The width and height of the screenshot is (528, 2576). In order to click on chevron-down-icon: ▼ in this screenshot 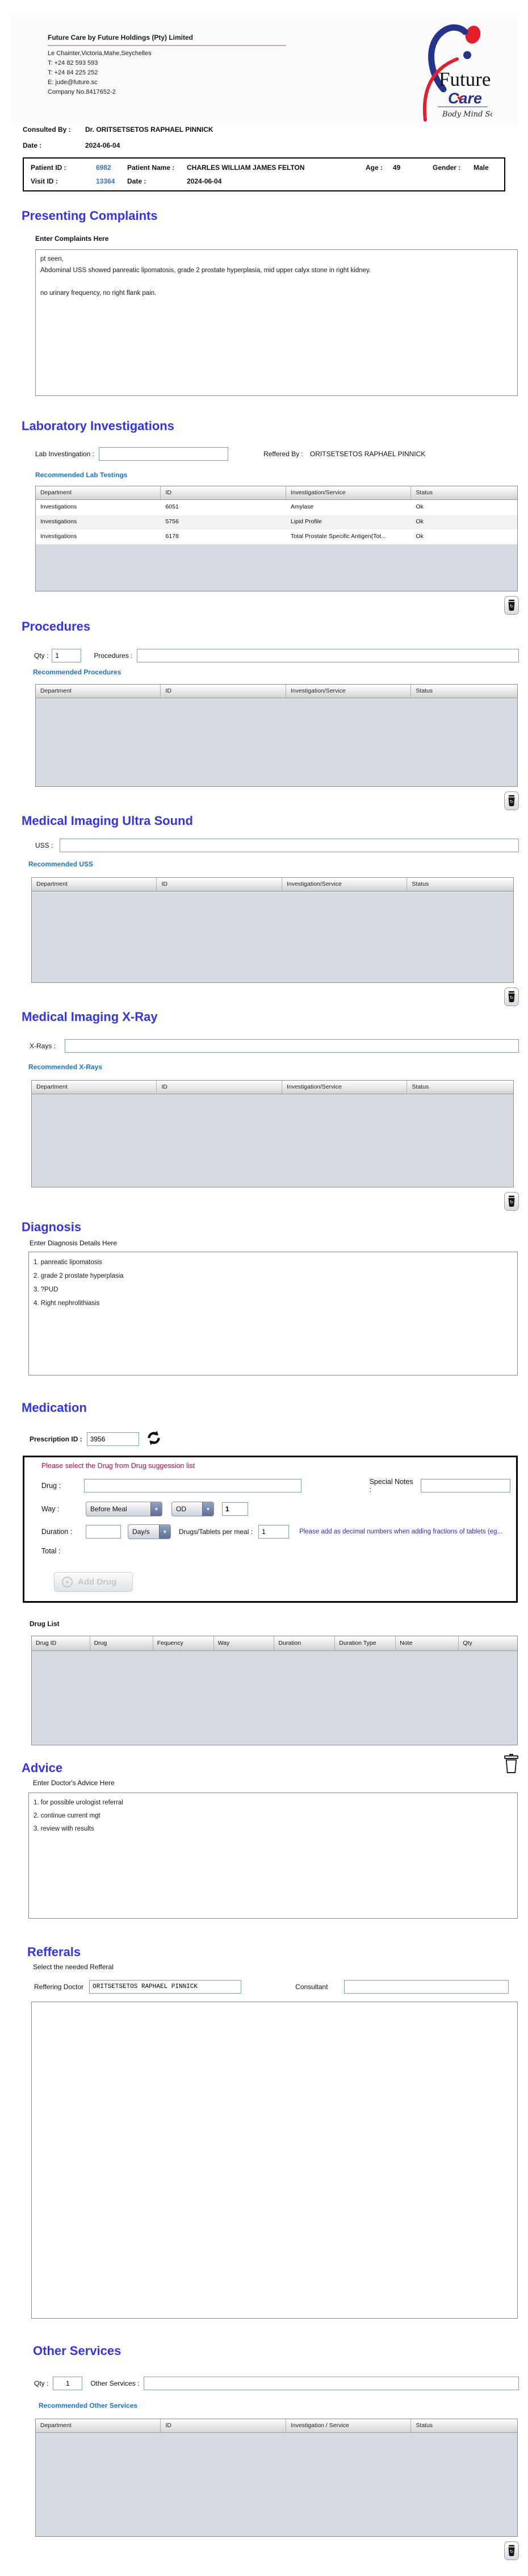, I will do `click(164, 1532)`.